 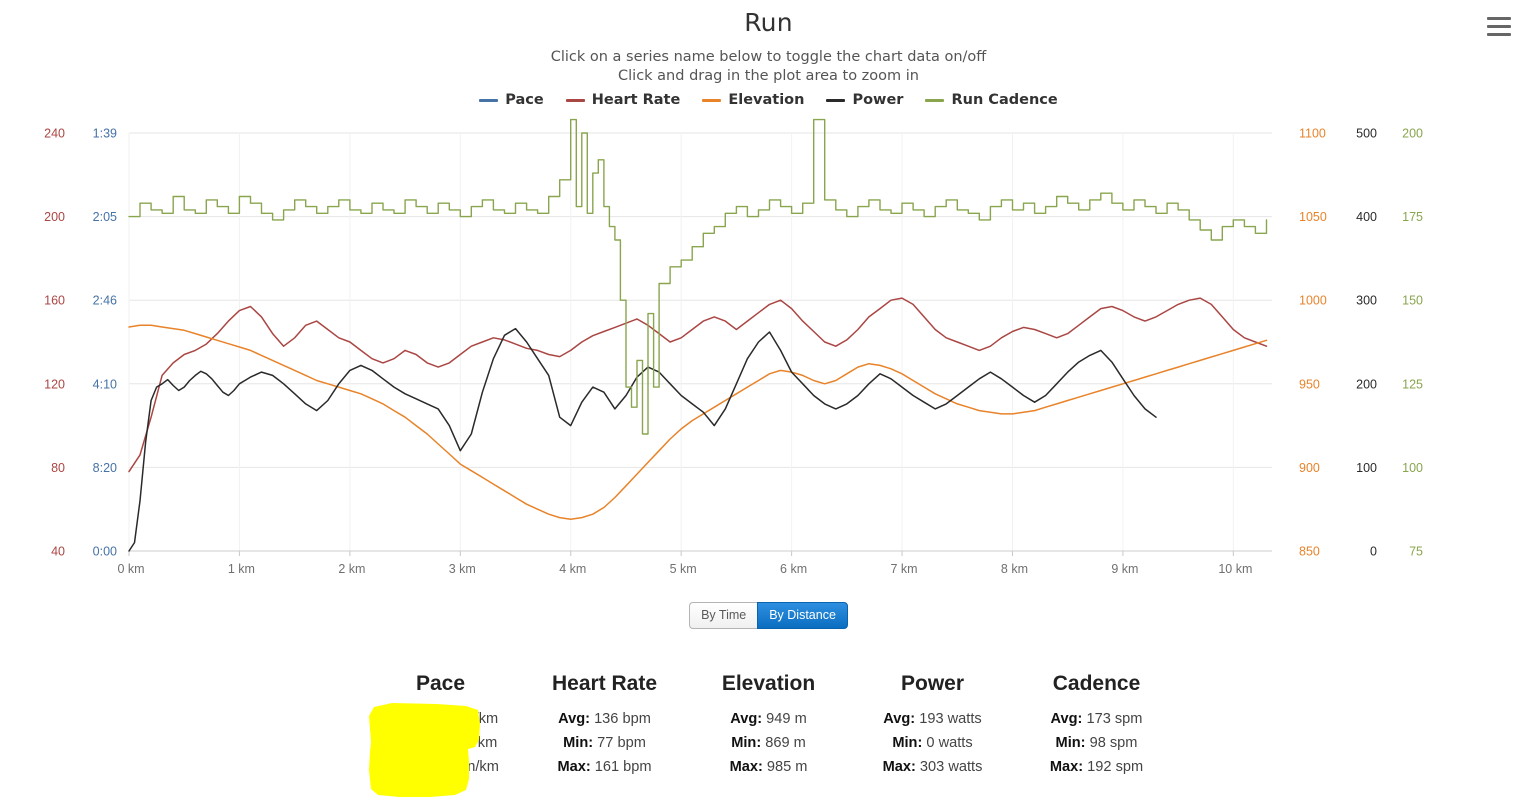 I want to click on stat-max-value: 192 spm, so click(x=1113, y=767).